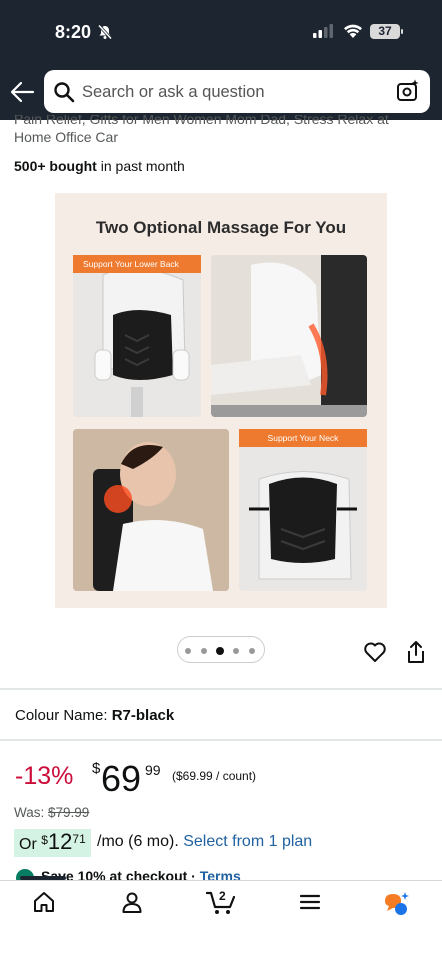 This screenshot has width=442, height=960. I want to click on share-icon, so click(416, 652).